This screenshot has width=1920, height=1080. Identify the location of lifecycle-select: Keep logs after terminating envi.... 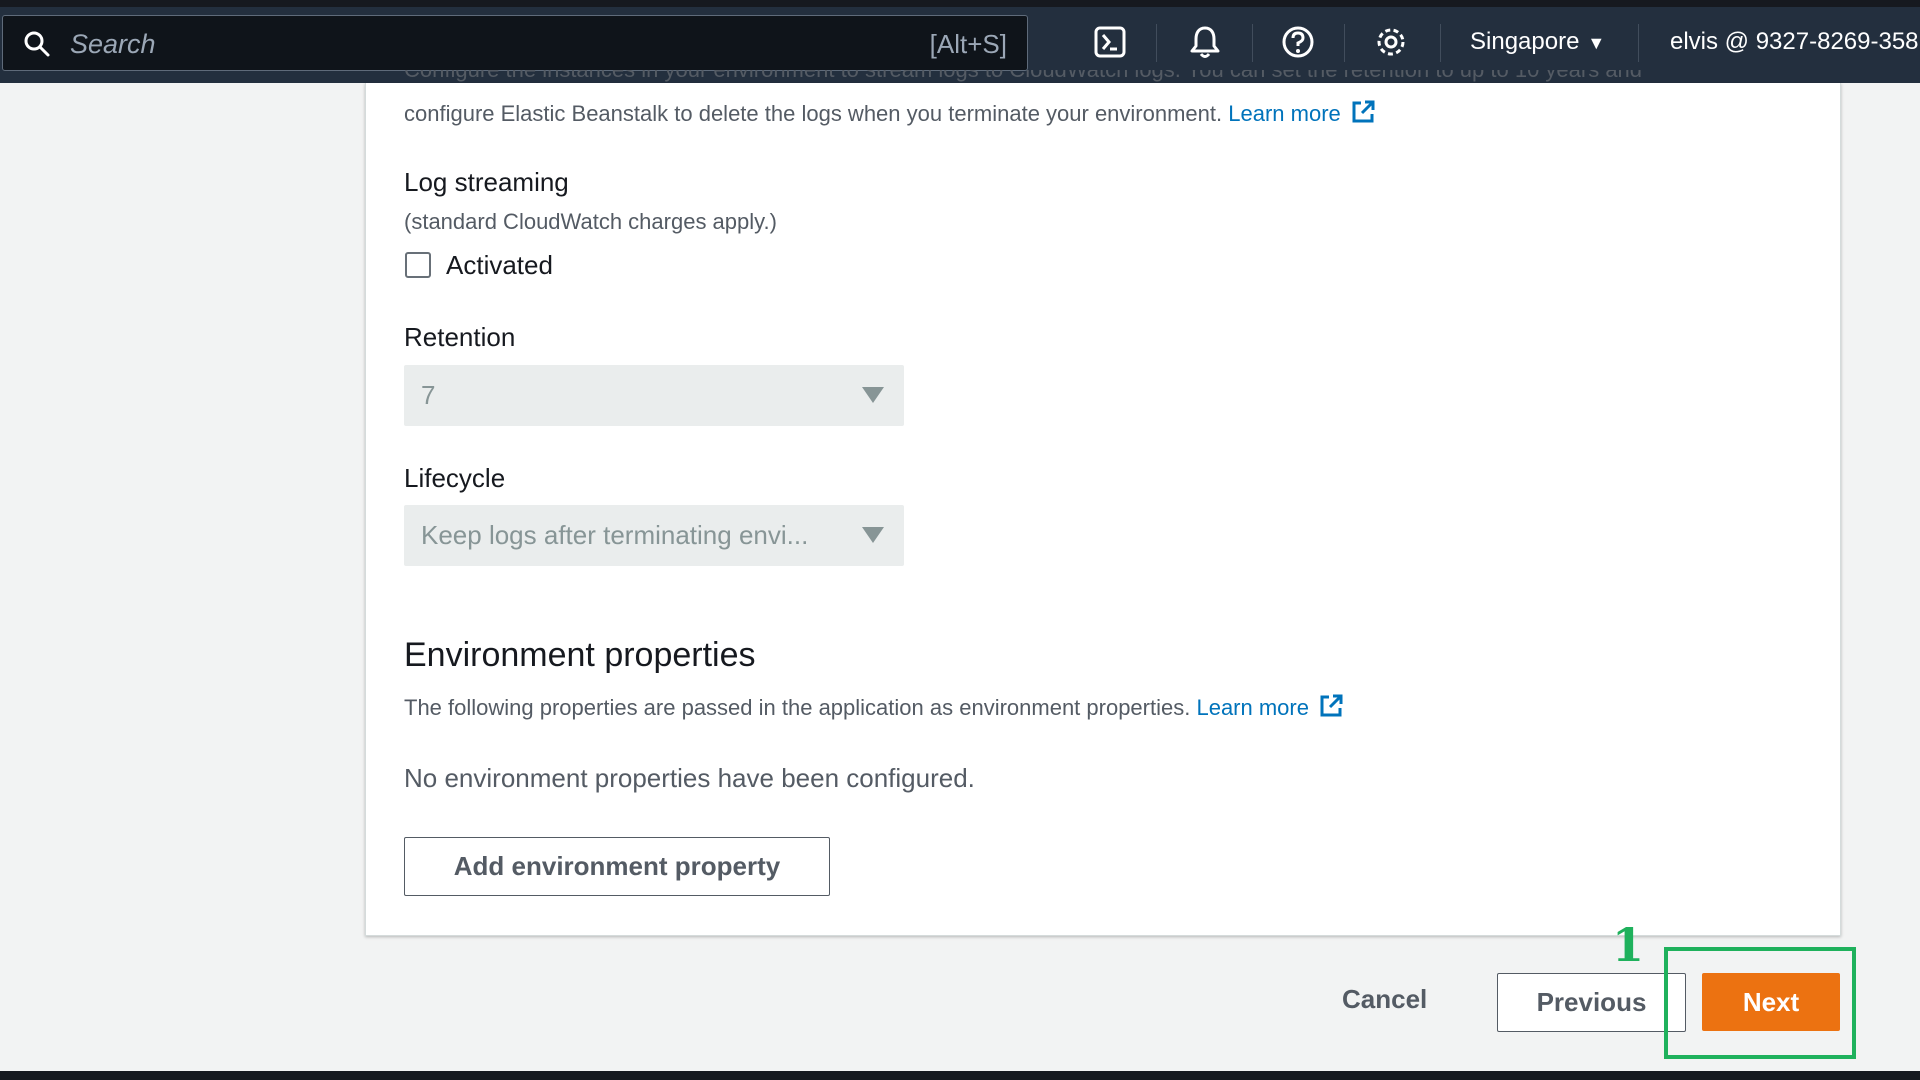
(654, 535).